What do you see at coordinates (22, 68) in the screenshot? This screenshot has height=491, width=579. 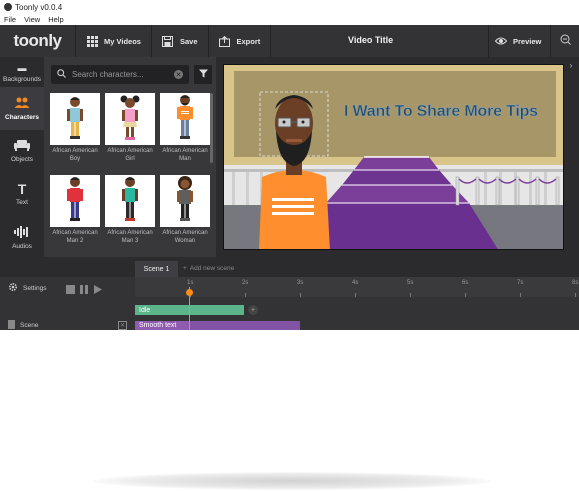 I see `image-icon: ▬` at bounding box center [22, 68].